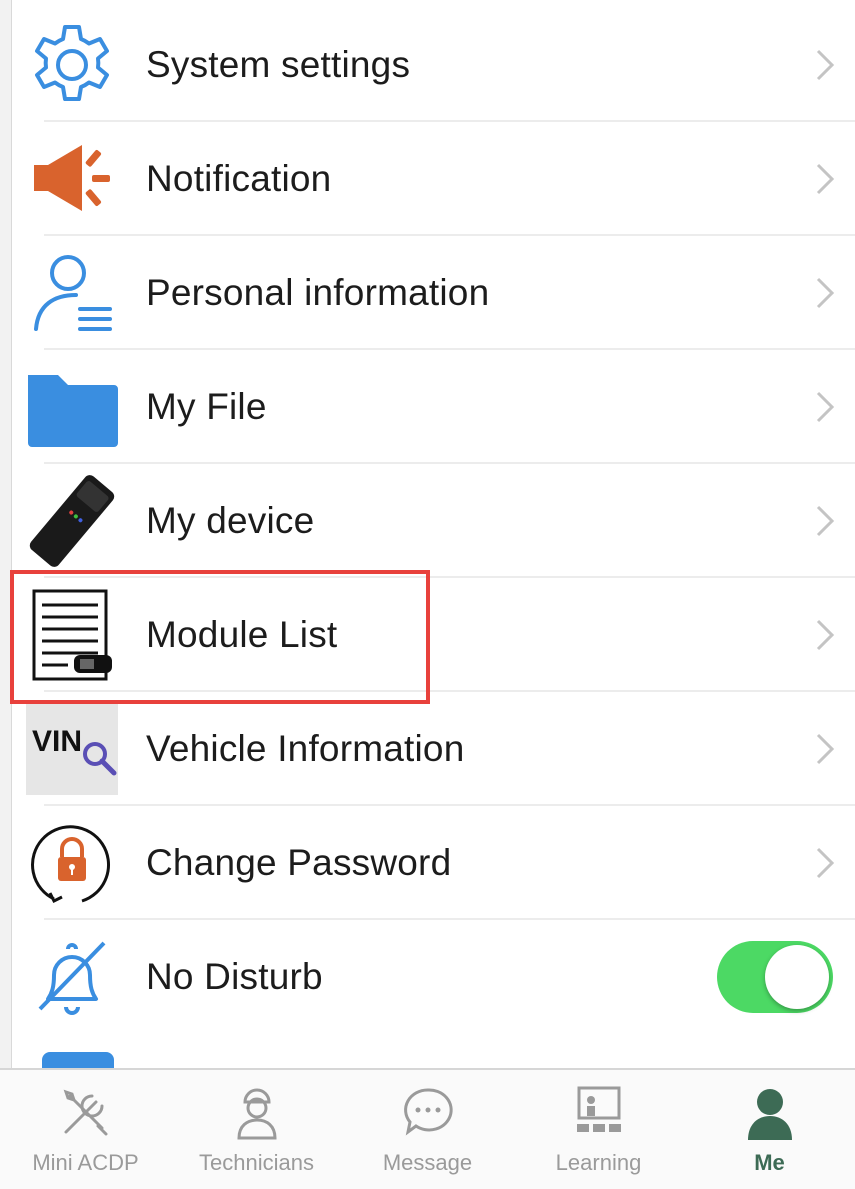  I want to click on menu-item-label: Change Password, so click(299, 862).